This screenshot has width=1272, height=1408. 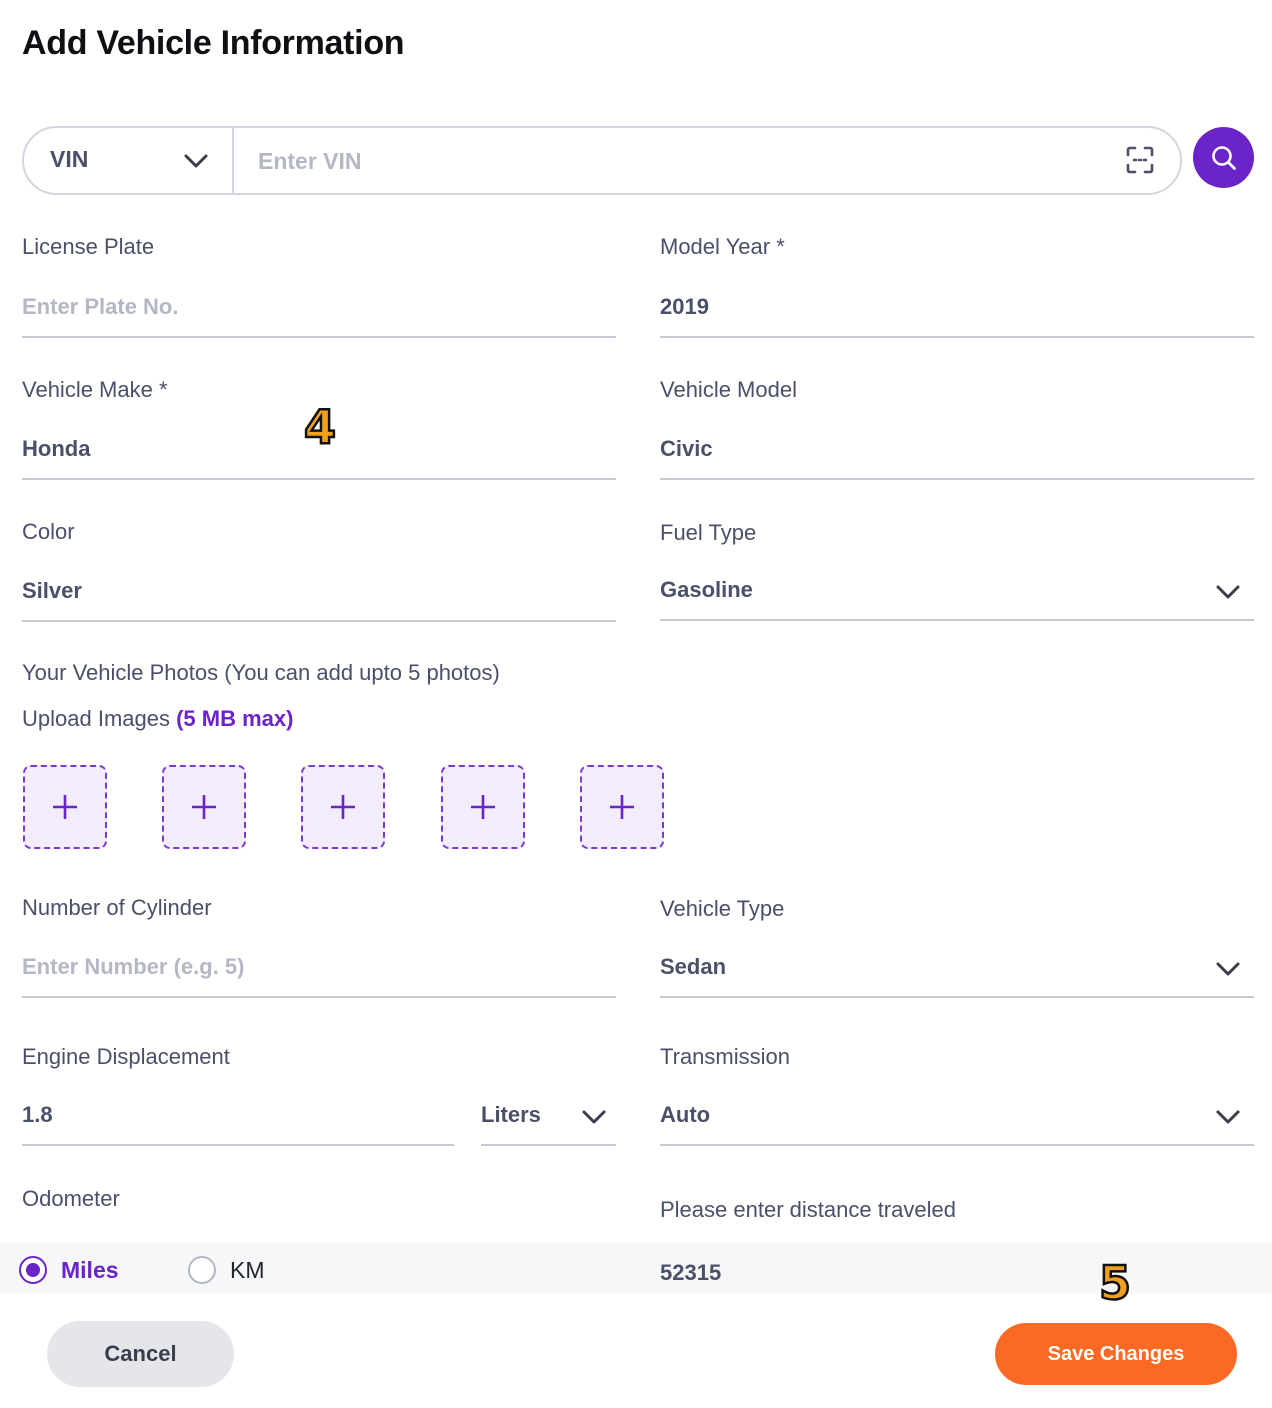 What do you see at coordinates (957, 311) in the screenshot?
I see `model-year-input: 2019` at bounding box center [957, 311].